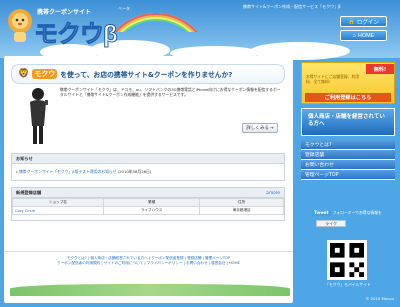  I want to click on column-header: ショップ名, so click(58, 202).